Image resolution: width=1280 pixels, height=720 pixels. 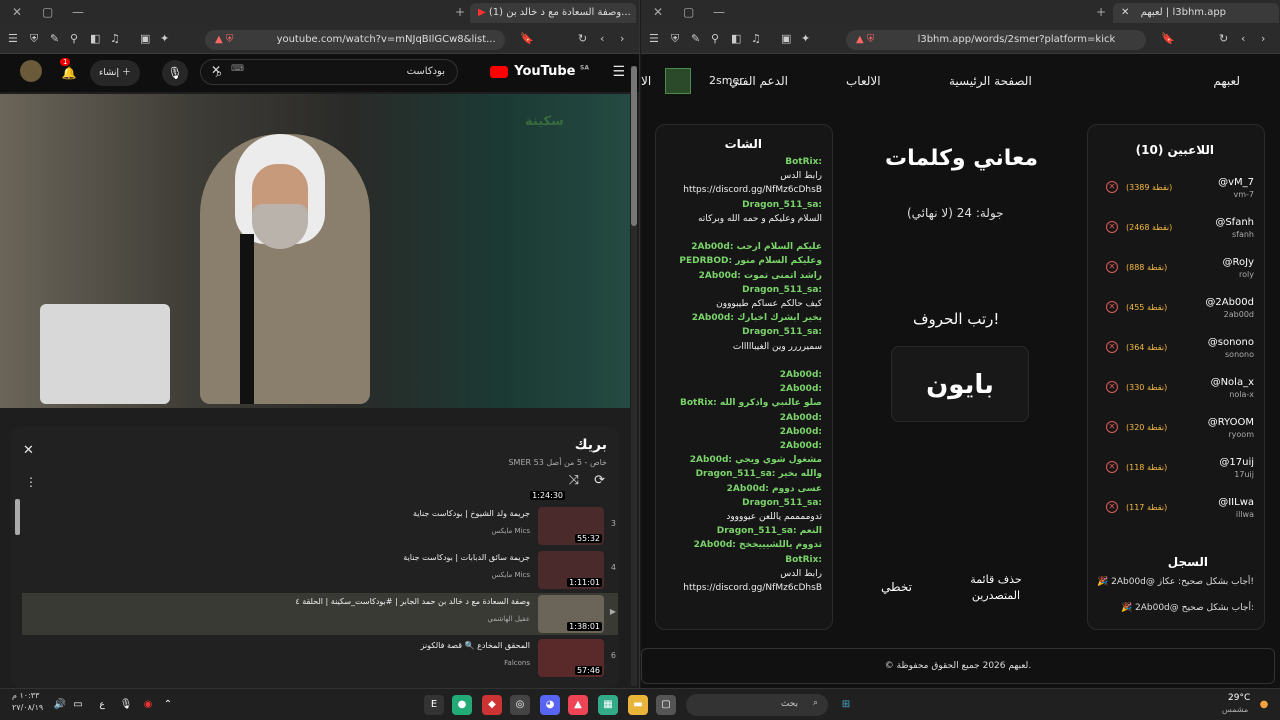 What do you see at coordinates (846, 705) in the screenshot?
I see `windows-start-icon: ⊞` at bounding box center [846, 705].